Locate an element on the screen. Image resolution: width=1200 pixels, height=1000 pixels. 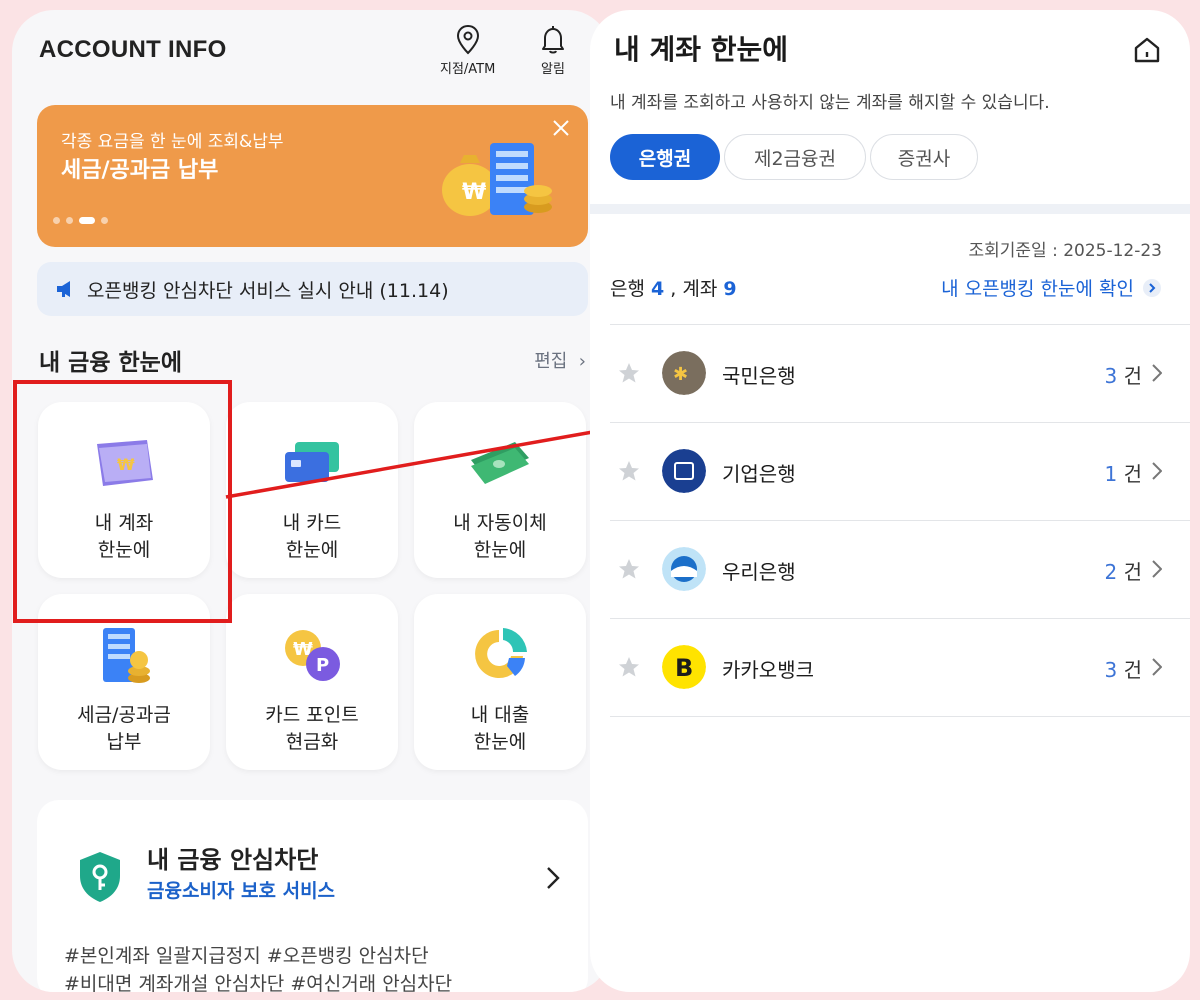
count-value: 2 is located at coordinates (1111, 572).